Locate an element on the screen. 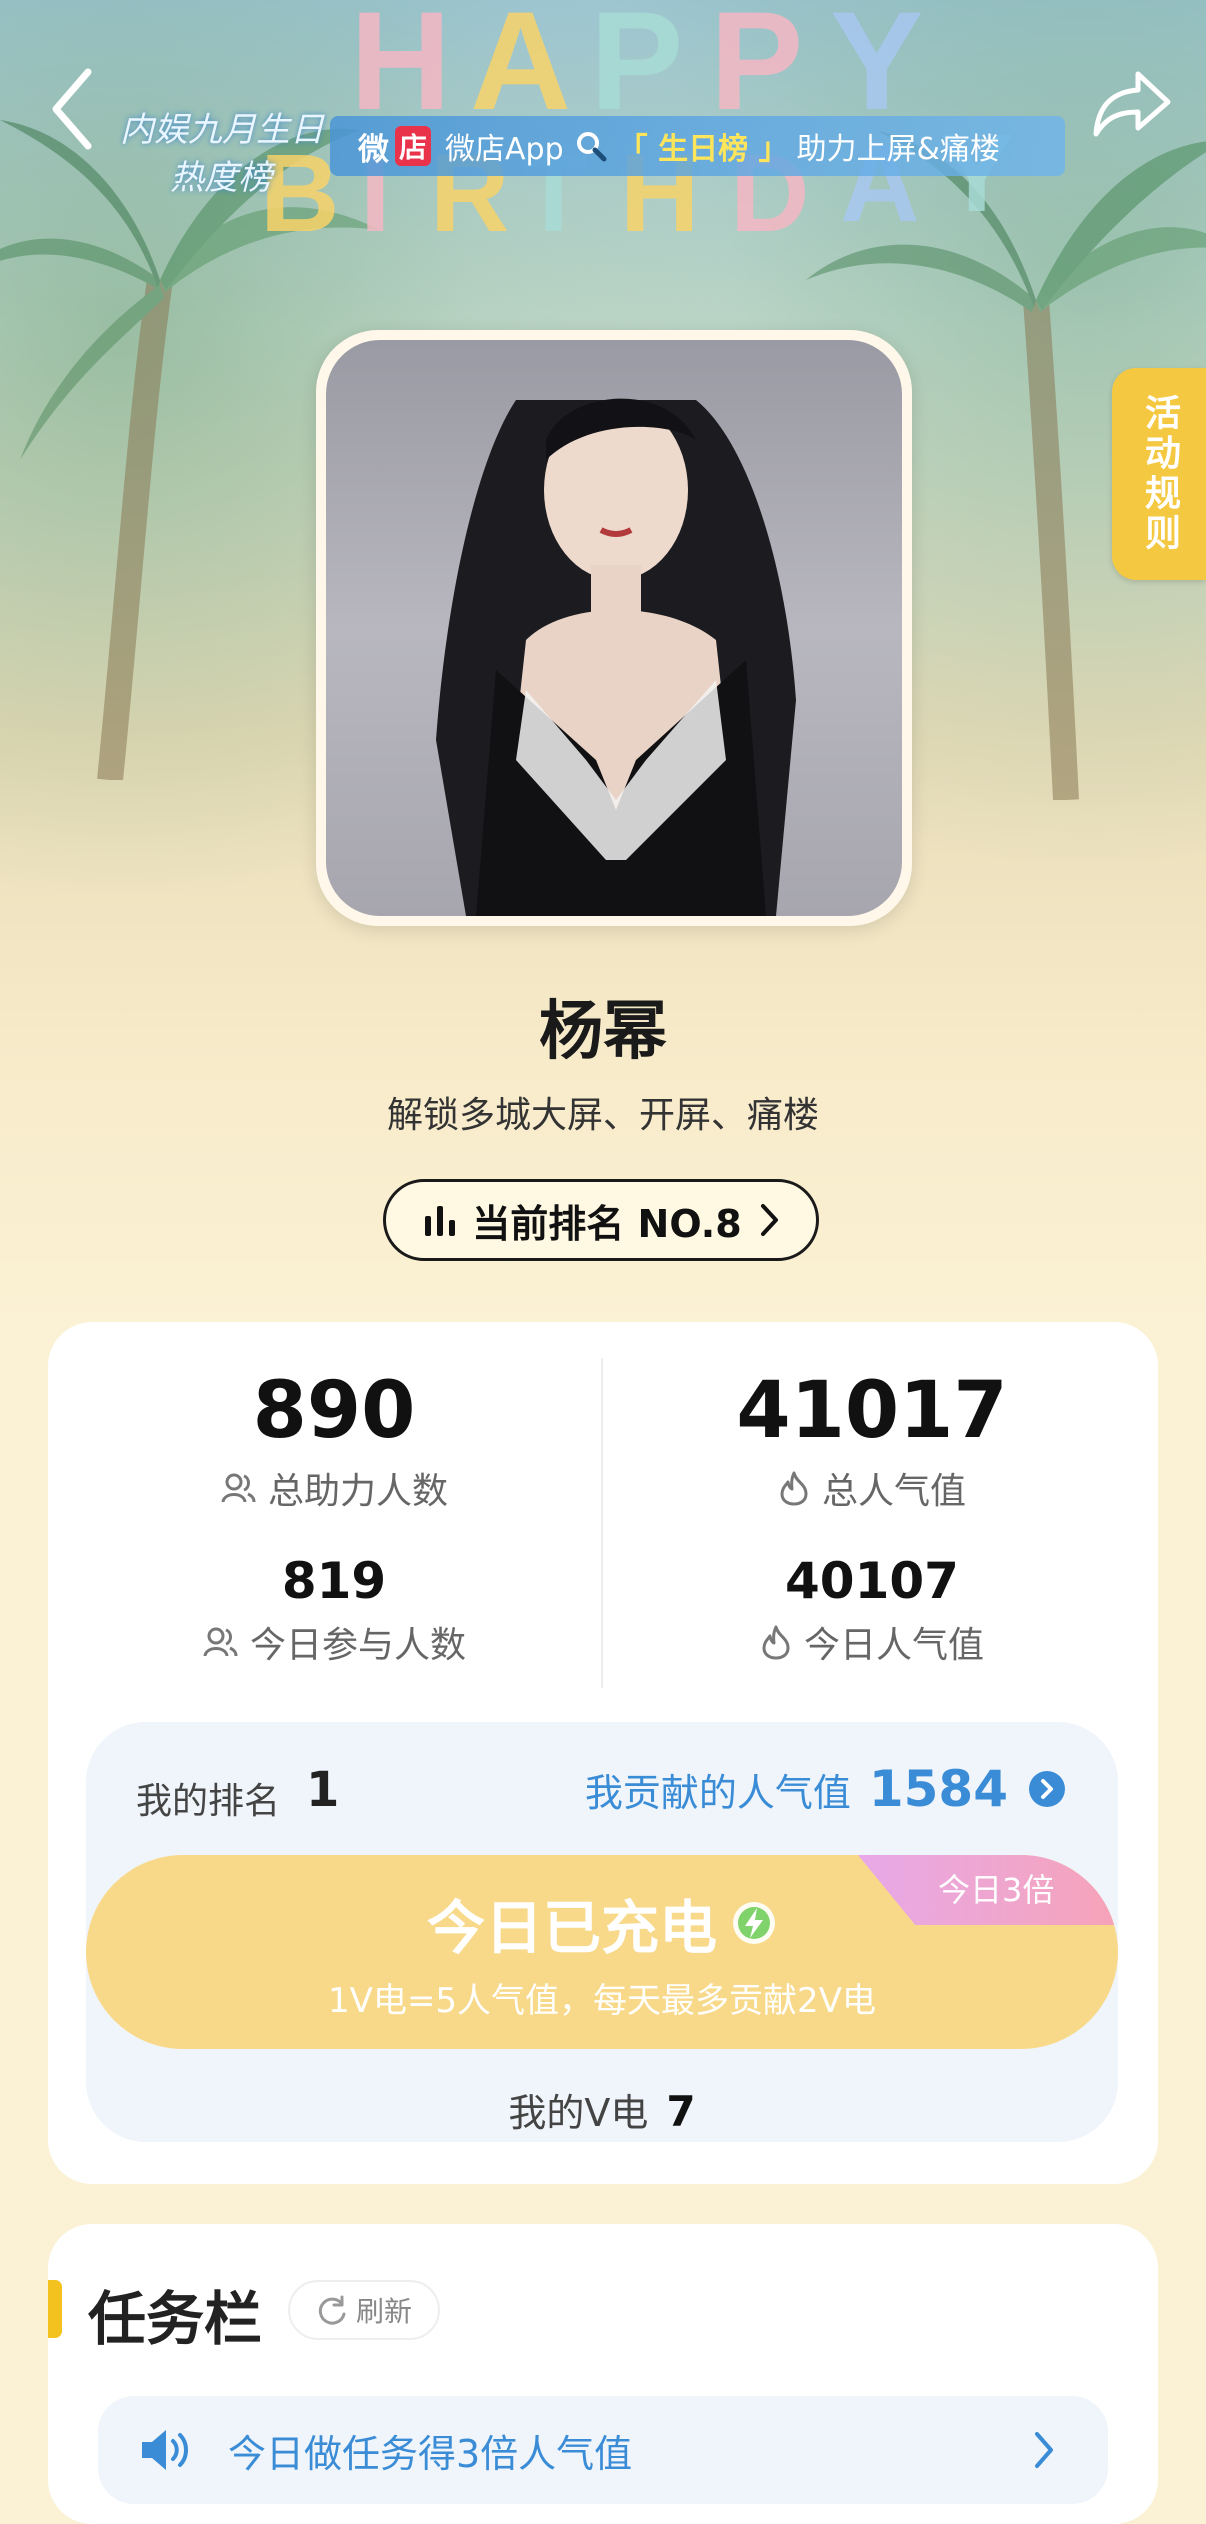  task-card: 任务栏 刷新 今日做任务得3倍人气值 is located at coordinates (603, 2374).